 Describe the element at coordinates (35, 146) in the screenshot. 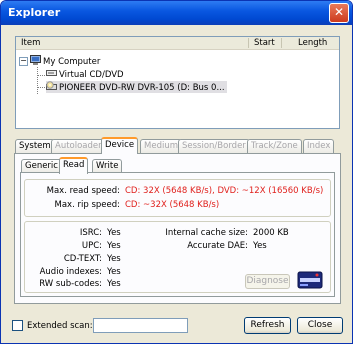

I see `tab-system: System` at that location.